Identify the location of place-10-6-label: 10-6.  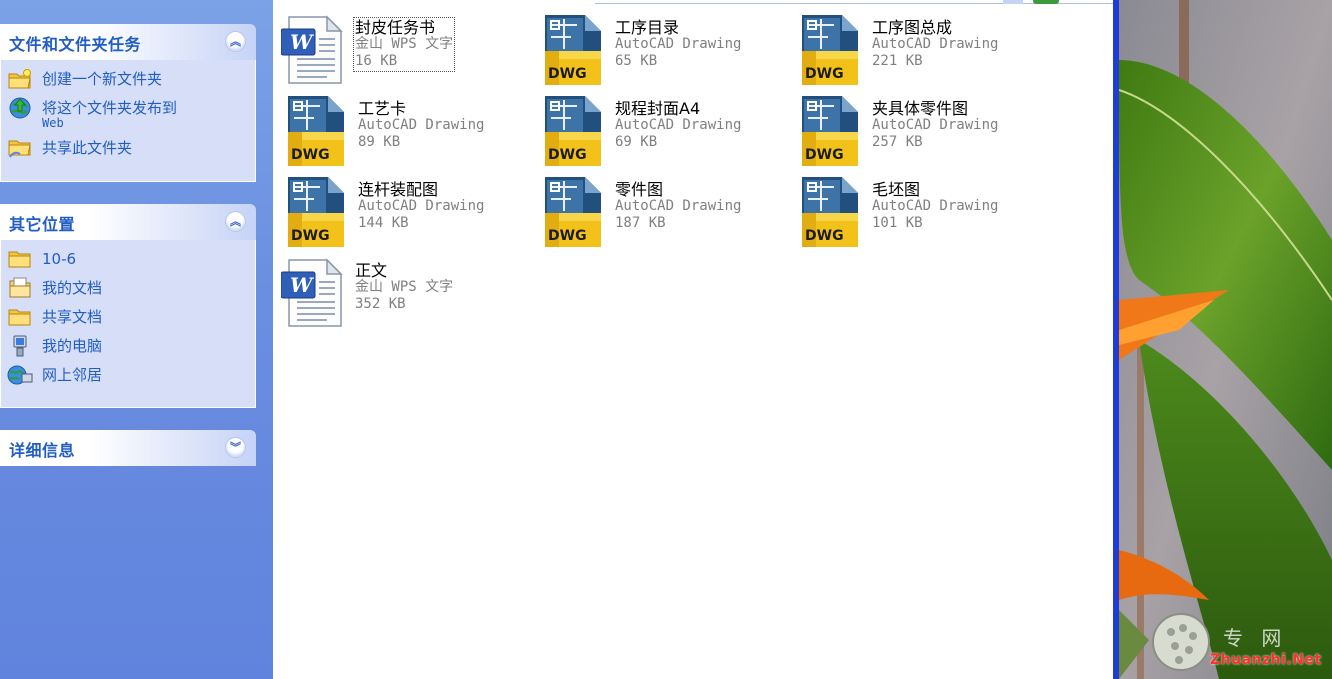
(59, 259).